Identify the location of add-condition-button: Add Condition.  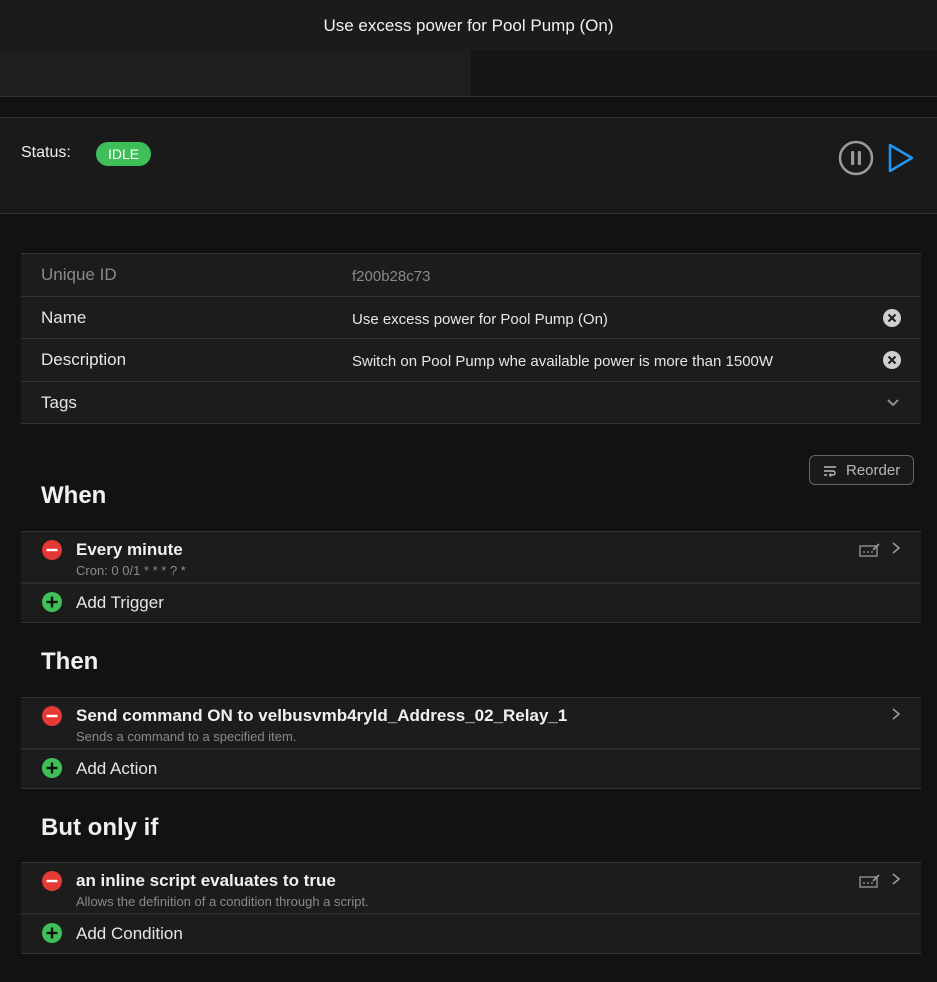
(471, 934).